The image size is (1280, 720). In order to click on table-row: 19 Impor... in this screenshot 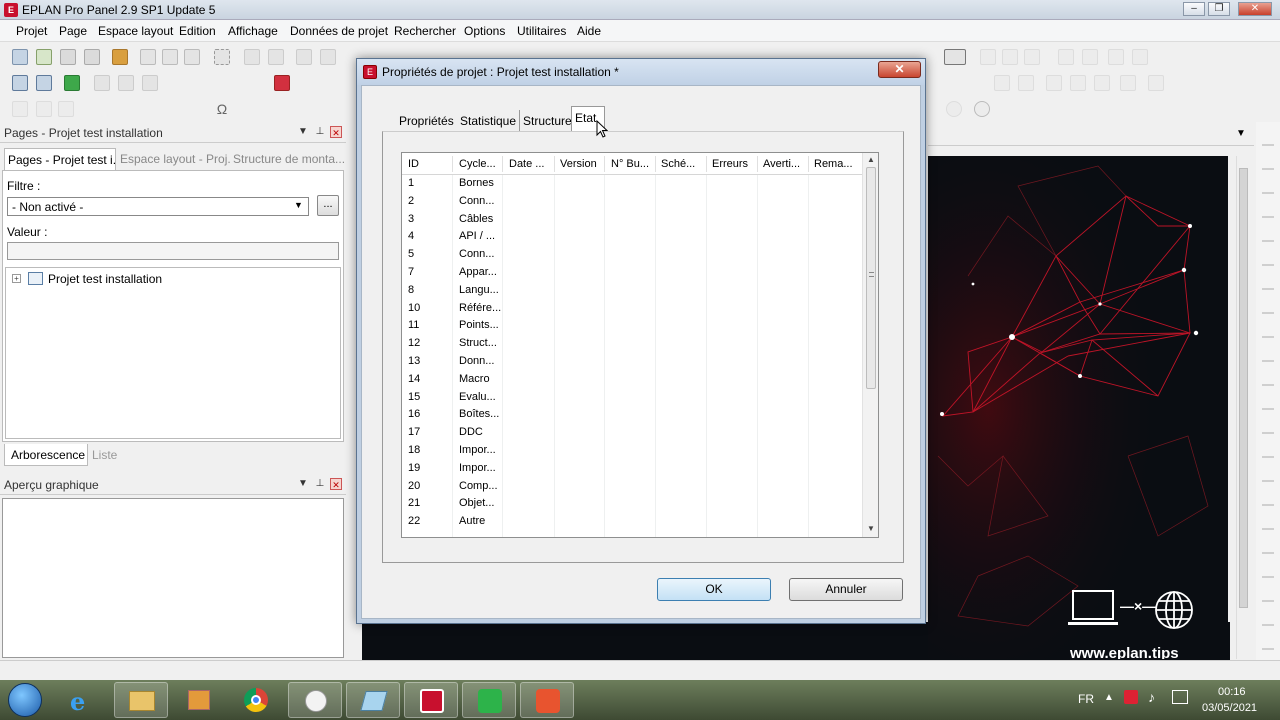, I will do `click(632, 469)`.